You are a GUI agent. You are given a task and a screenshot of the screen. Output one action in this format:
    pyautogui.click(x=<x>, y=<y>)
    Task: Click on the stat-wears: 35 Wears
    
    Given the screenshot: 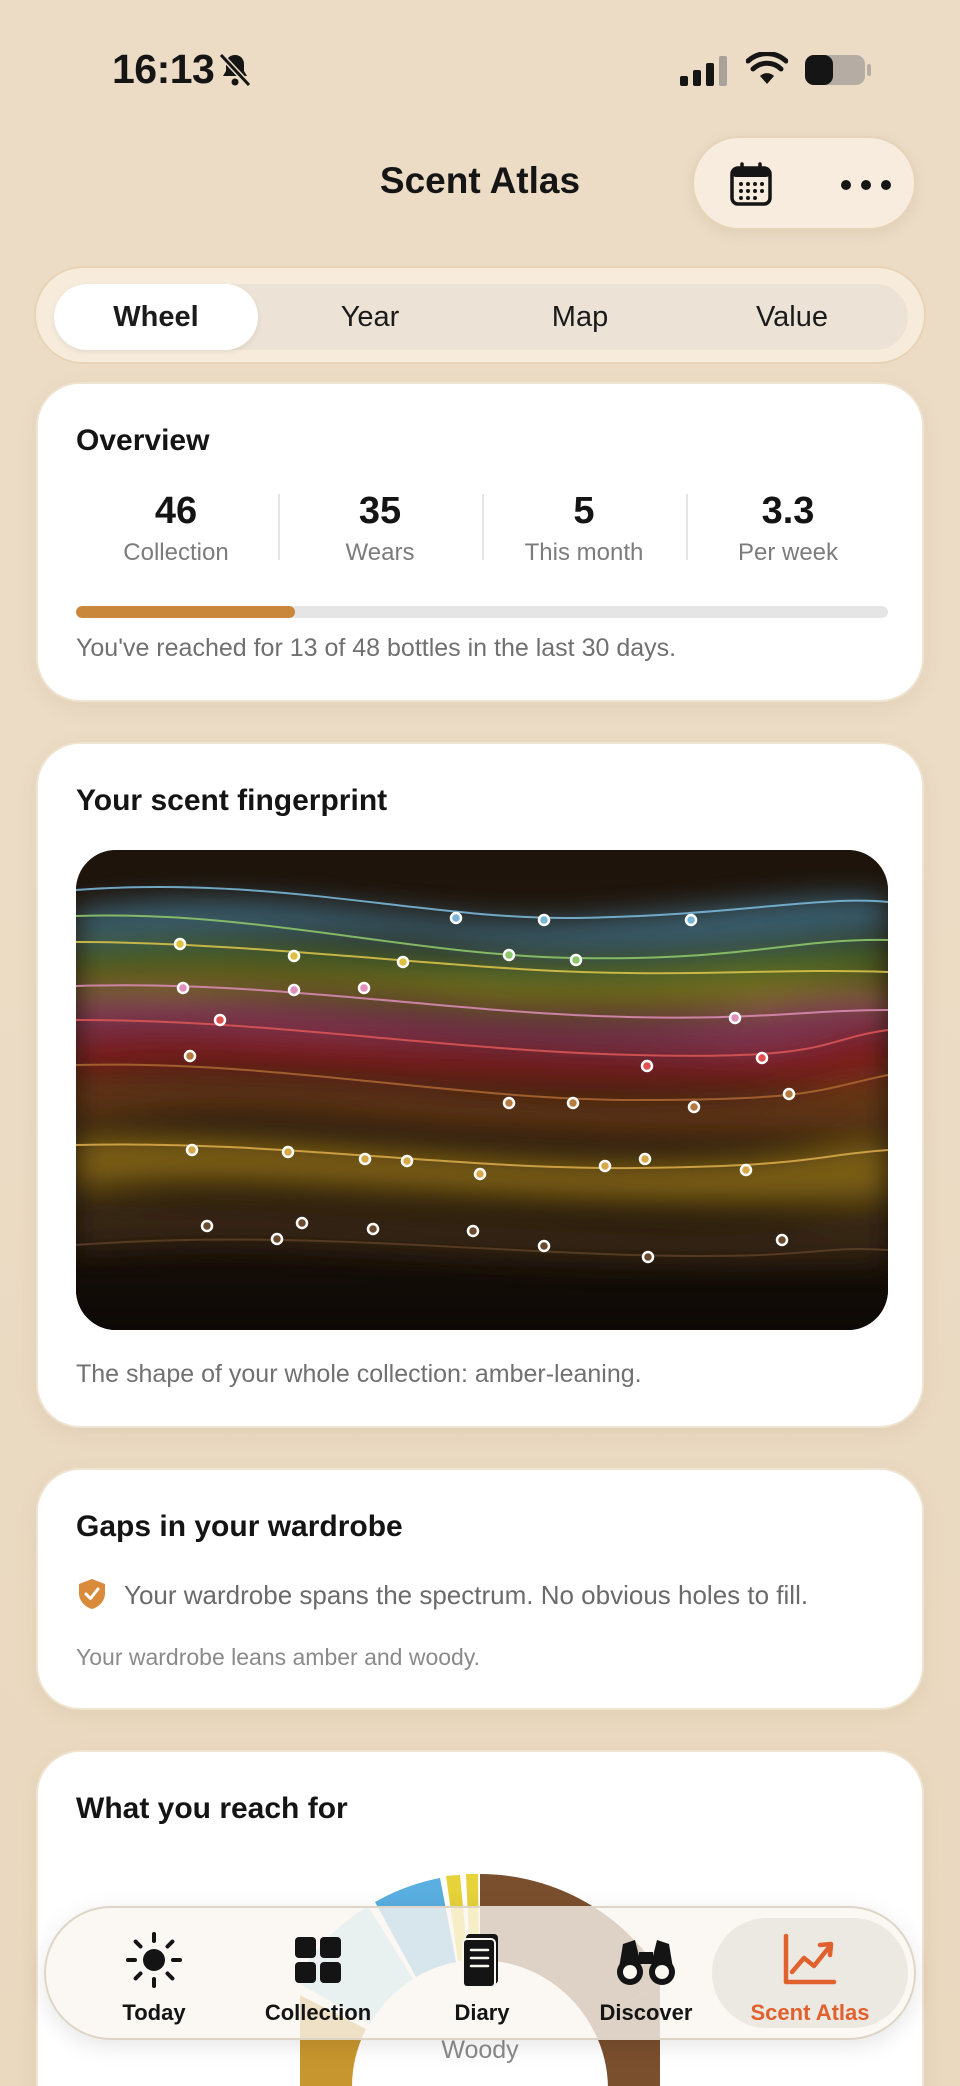 What is the action you would take?
    pyautogui.click(x=380, y=528)
    